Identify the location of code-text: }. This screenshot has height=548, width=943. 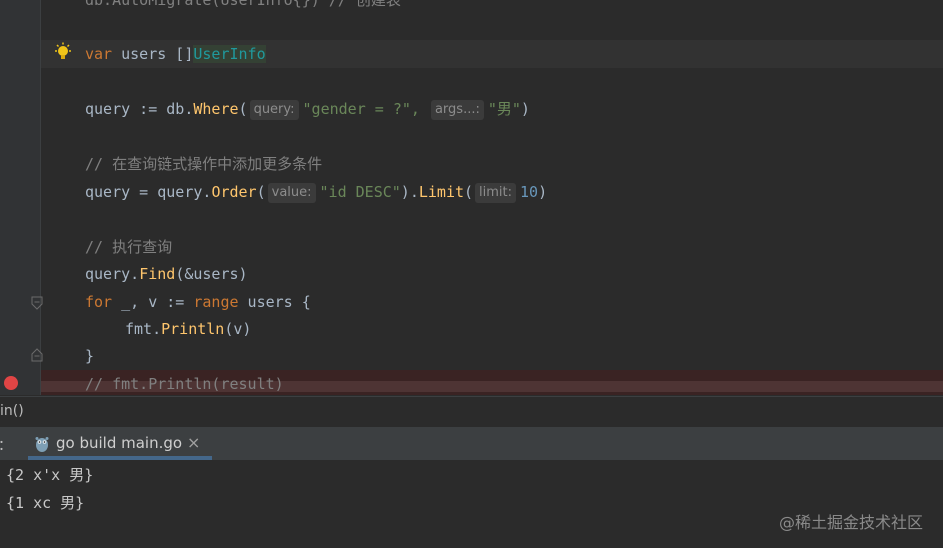
(90, 356).